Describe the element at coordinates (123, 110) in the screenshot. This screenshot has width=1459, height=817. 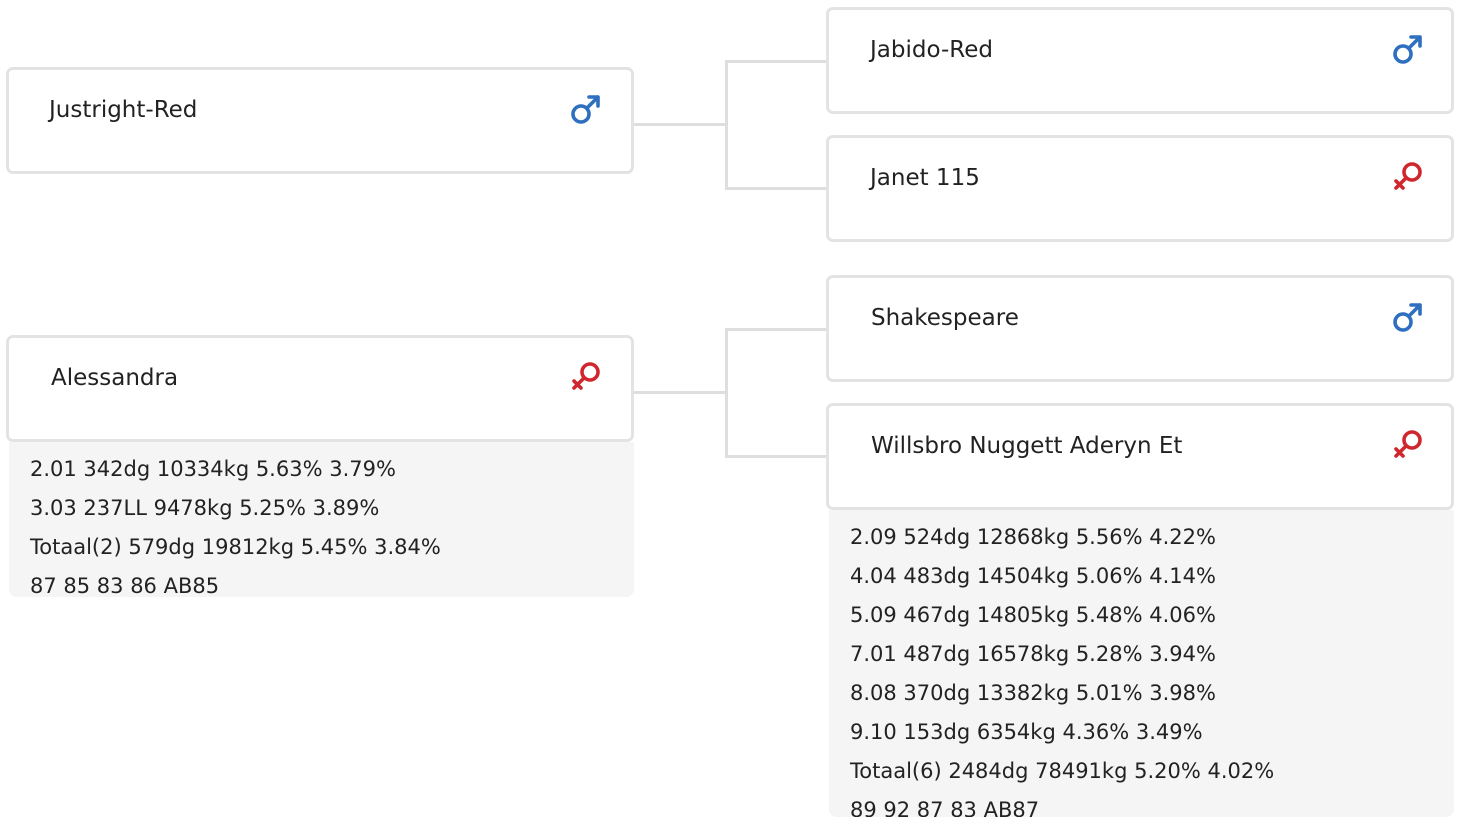
I see `animal-name: Justright-Red` at that location.